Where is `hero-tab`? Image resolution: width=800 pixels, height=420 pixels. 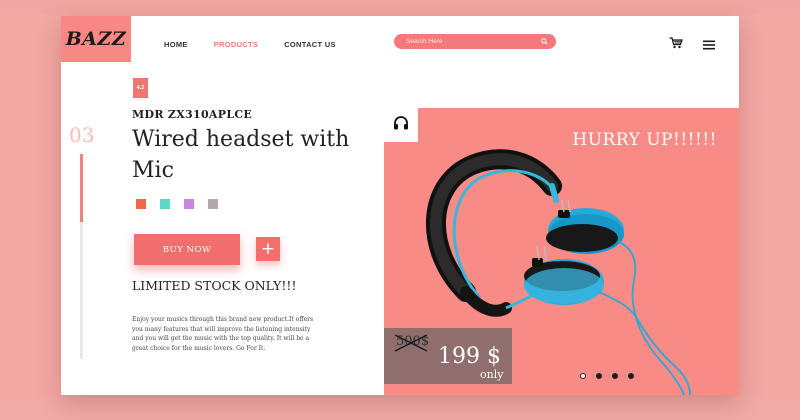 hero-tab is located at coordinates (401, 125).